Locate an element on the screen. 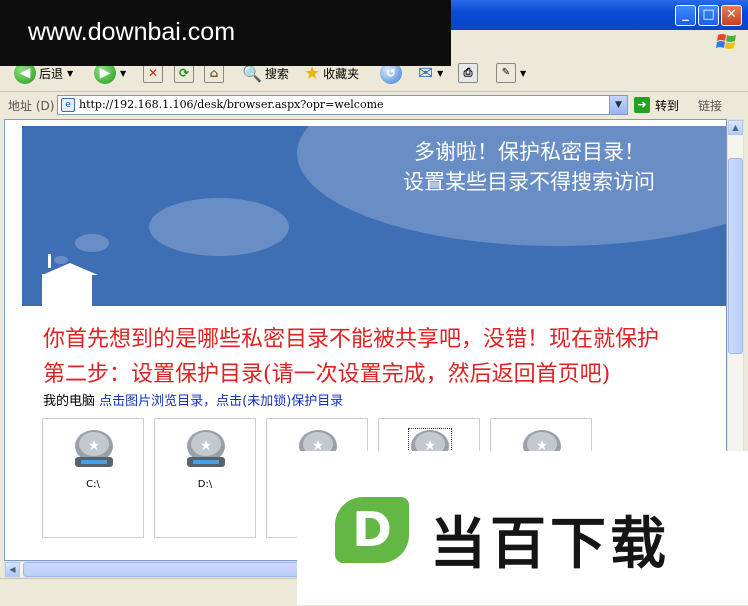 This screenshot has height=606, width=748. edit-icon: ✎ is located at coordinates (506, 73).